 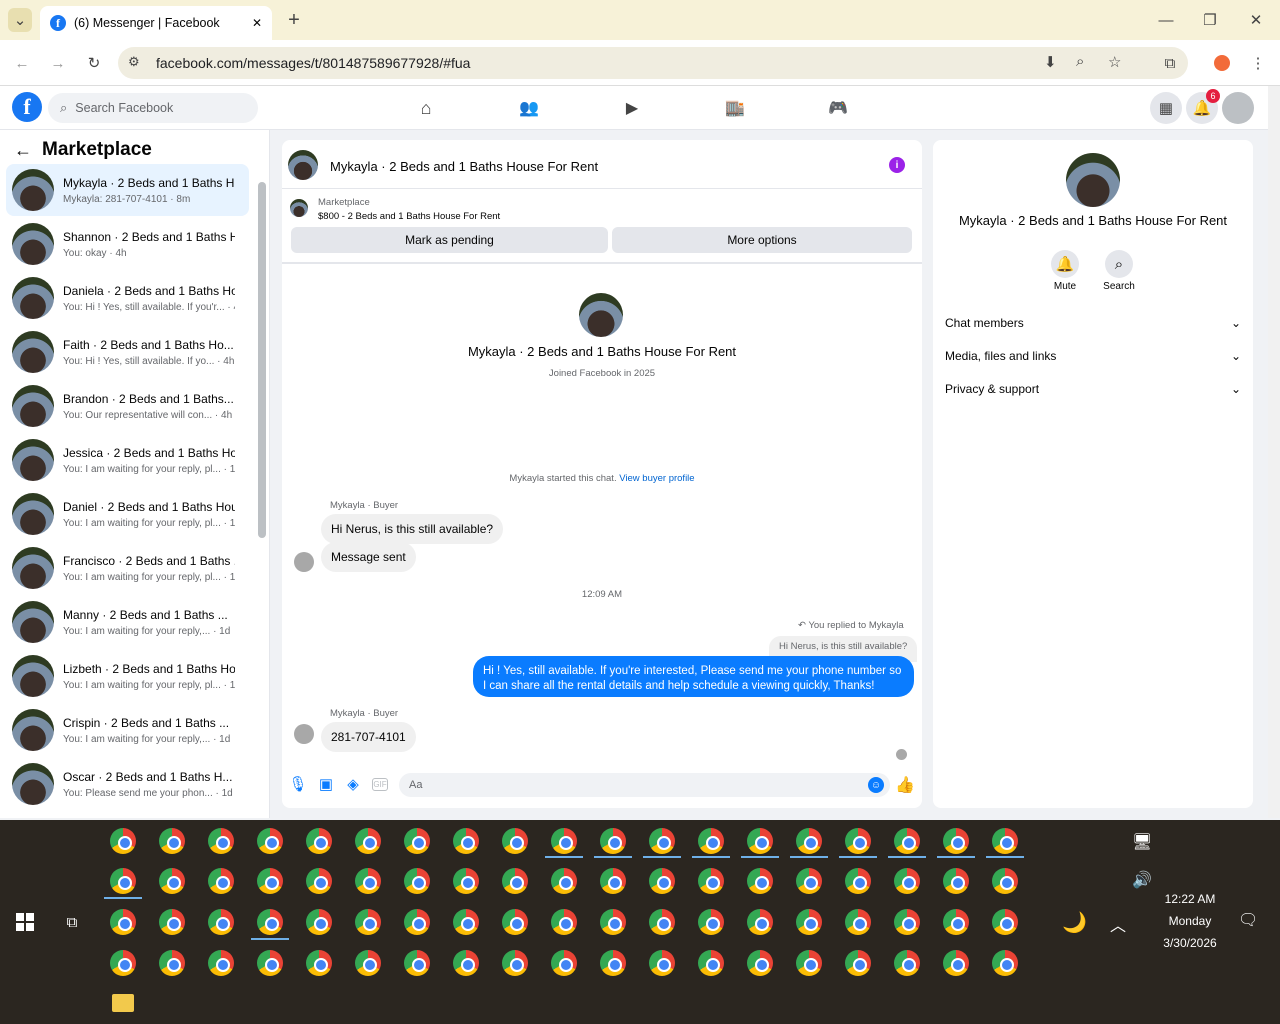 What do you see at coordinates (1093, 389) in the screenshot?
I see `section-privacy-support: Privacy & support ⌄` at bounding box center [1093, 389].